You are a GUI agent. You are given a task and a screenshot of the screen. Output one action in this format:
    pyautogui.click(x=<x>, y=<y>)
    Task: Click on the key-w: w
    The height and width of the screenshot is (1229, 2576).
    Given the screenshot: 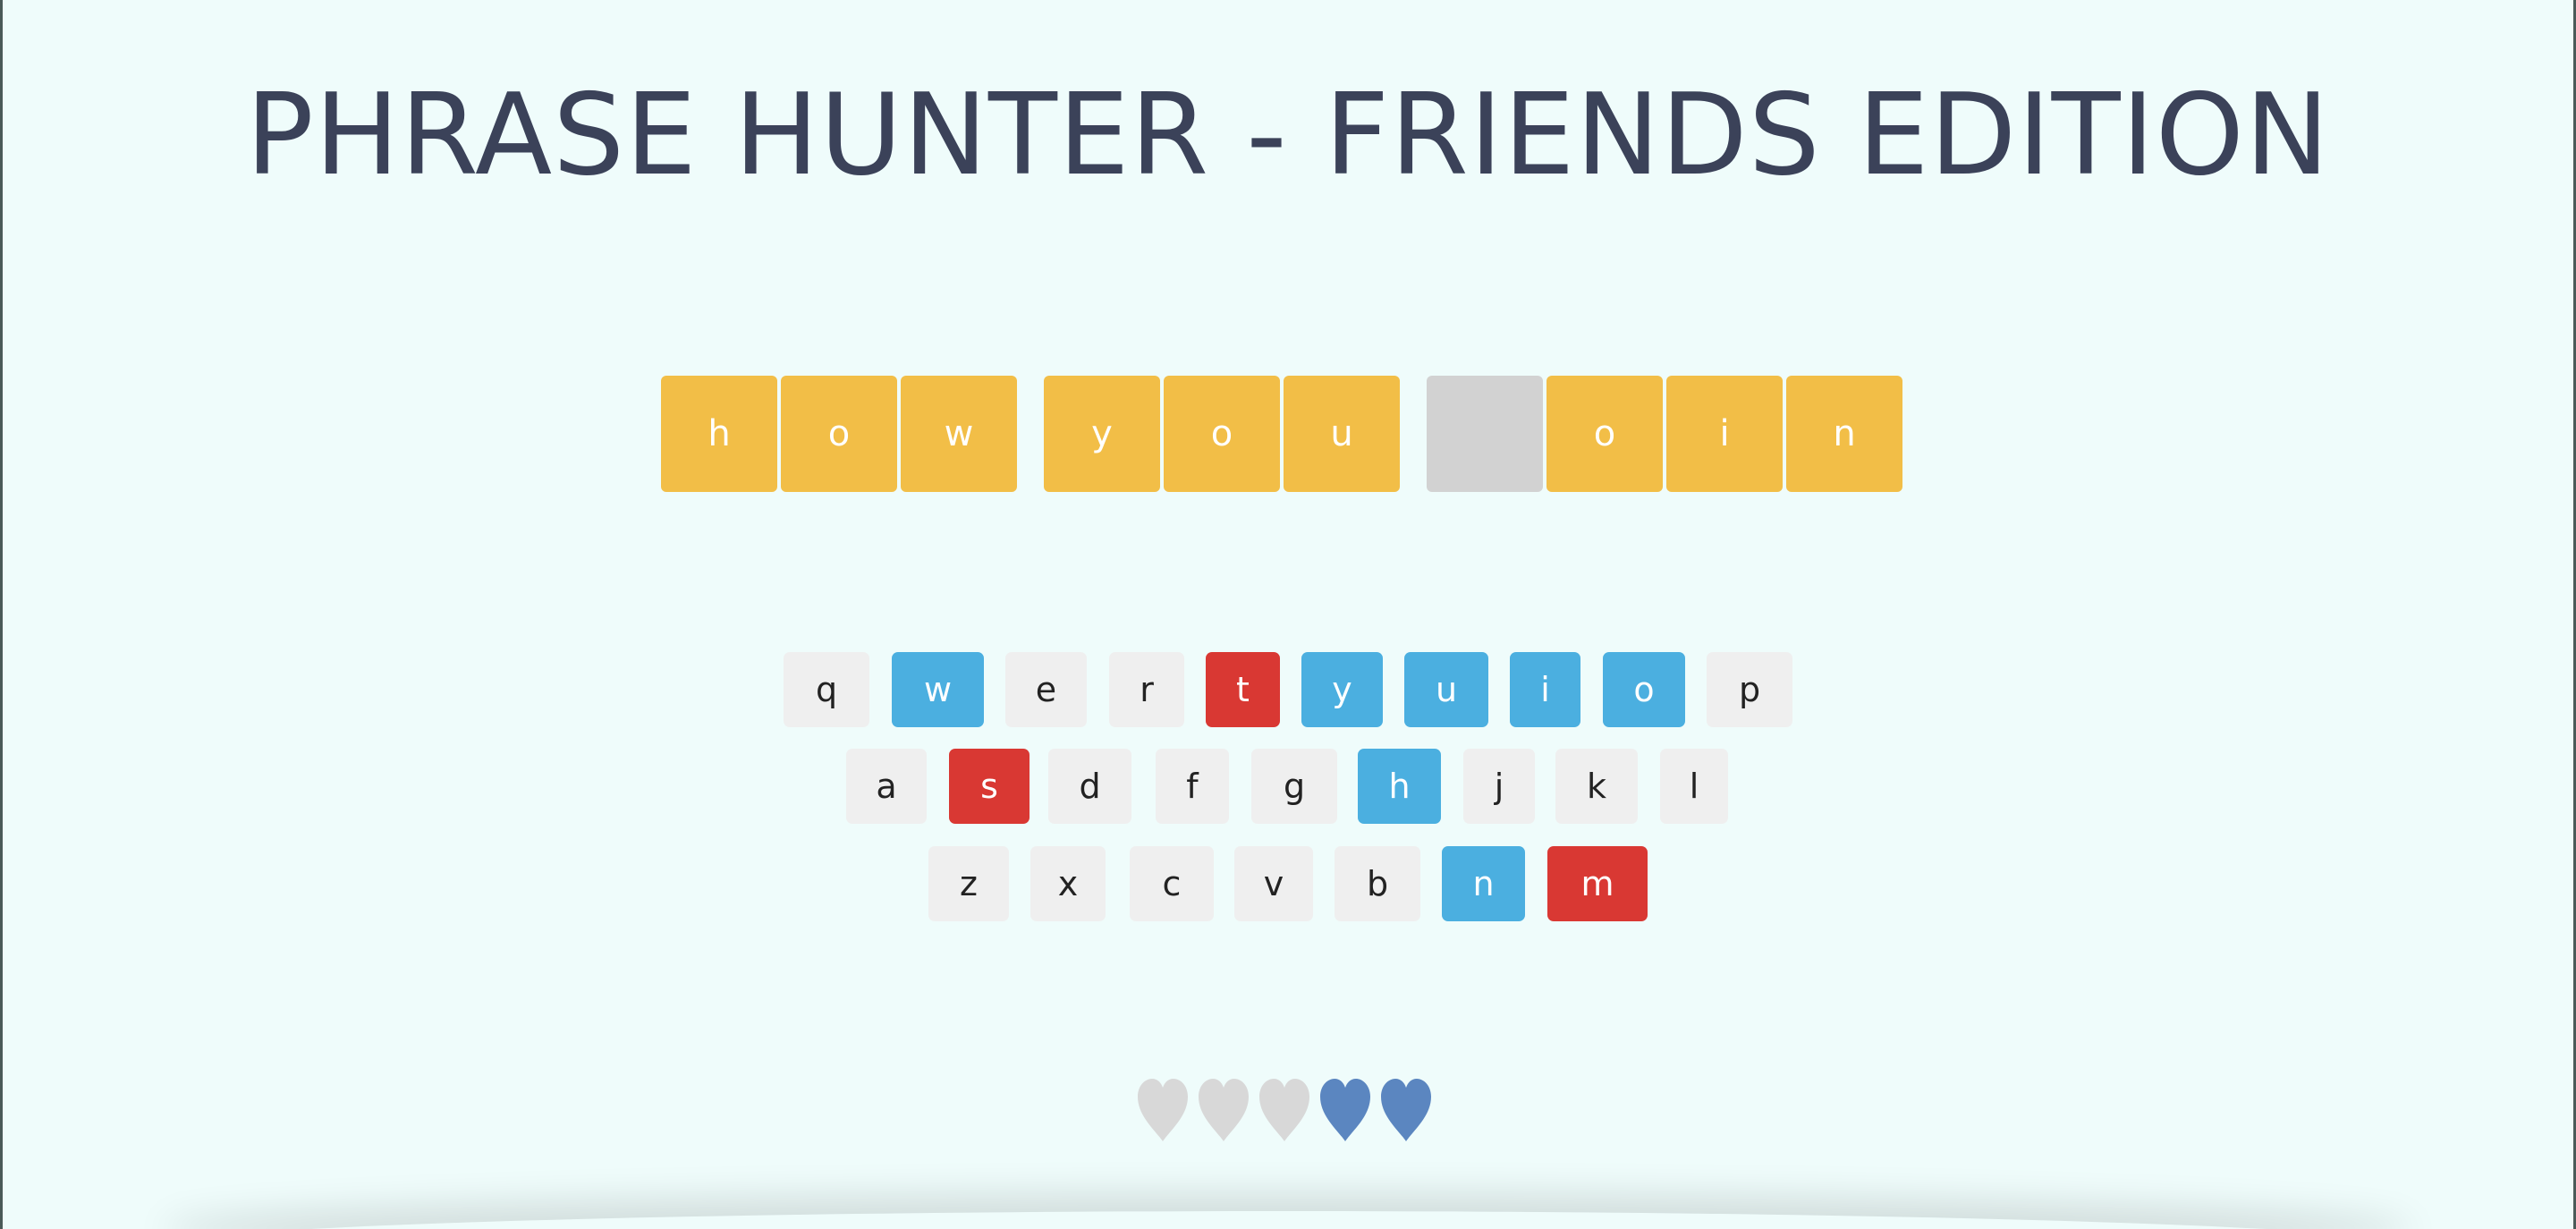 What is the action you would take?
    pyautogui.click(x=938, y=689)
    